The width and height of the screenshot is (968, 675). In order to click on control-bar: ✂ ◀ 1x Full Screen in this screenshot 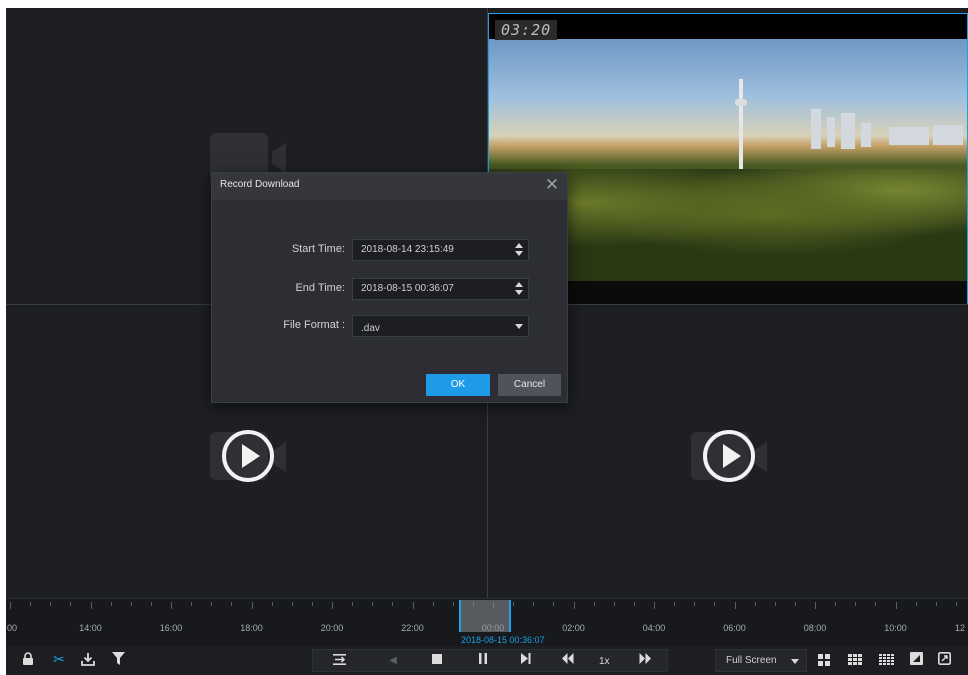, I will do `click(487, 660)`.